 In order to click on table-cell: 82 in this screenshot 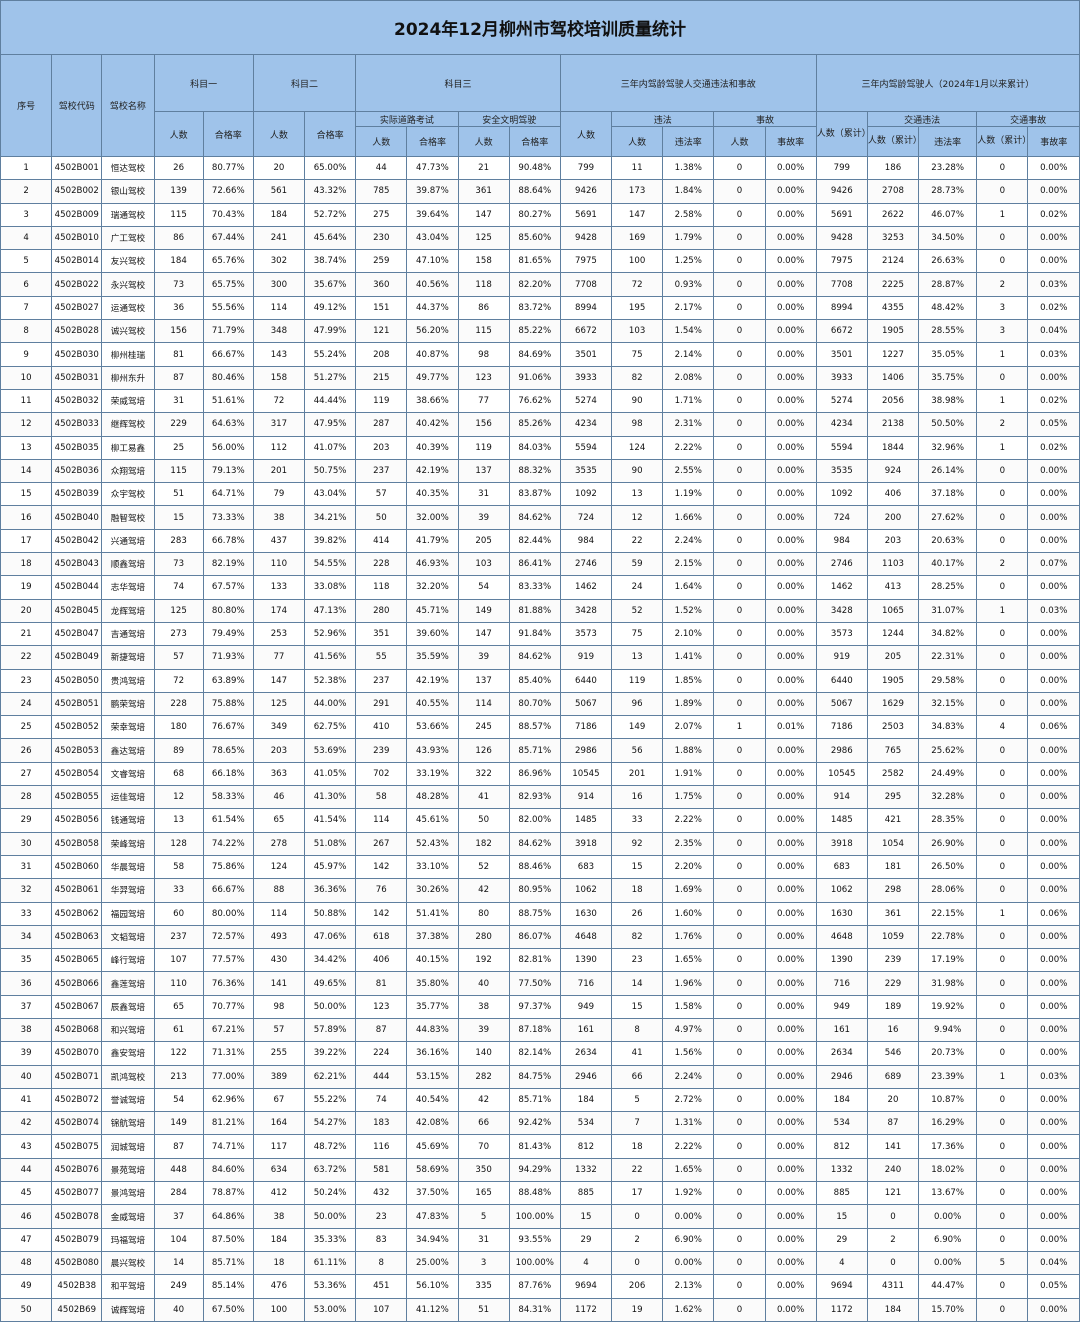, I will do `click(637, 377)`.